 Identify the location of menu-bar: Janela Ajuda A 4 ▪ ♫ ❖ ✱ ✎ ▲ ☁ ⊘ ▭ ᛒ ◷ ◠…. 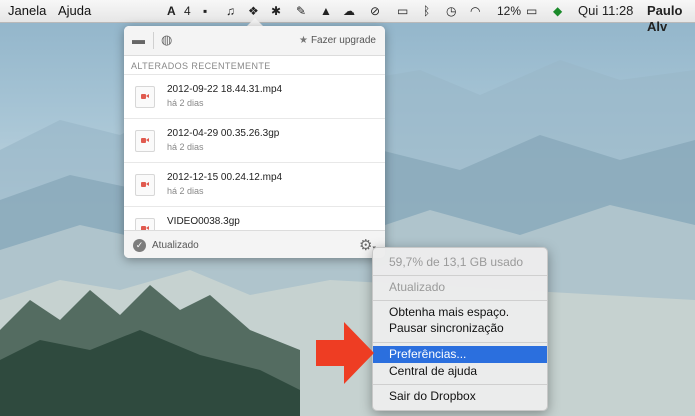
(347, 17).